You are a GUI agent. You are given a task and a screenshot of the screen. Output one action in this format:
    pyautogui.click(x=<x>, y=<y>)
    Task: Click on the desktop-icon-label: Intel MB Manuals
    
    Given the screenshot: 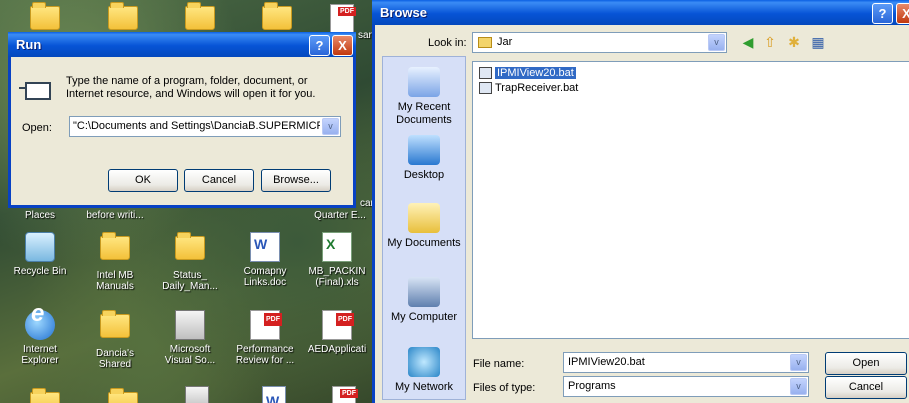 What is the action you would take?
    pyautogui.click(x=115, y=281)
    